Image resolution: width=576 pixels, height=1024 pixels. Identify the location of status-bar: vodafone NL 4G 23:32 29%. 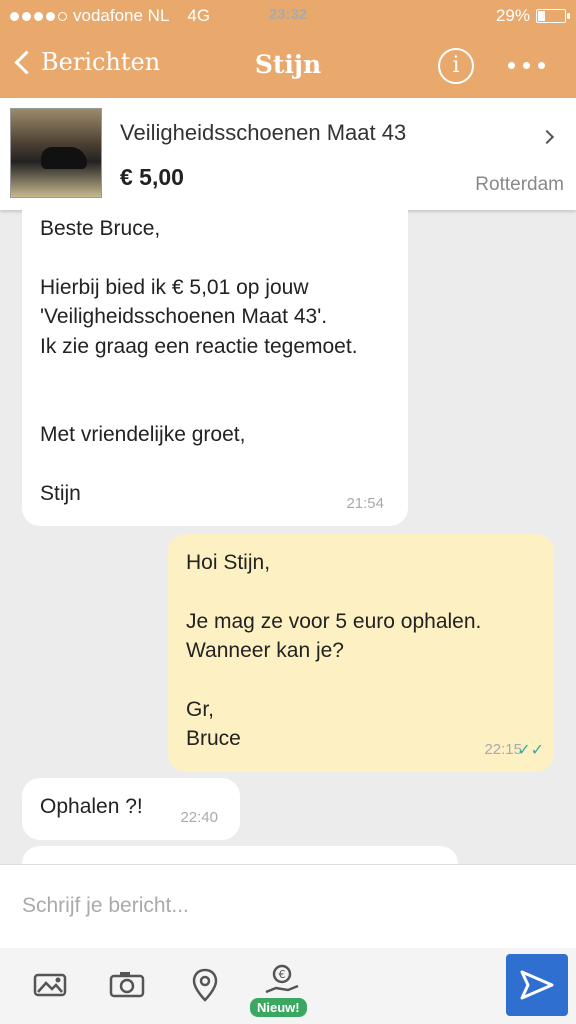
(288, 16).